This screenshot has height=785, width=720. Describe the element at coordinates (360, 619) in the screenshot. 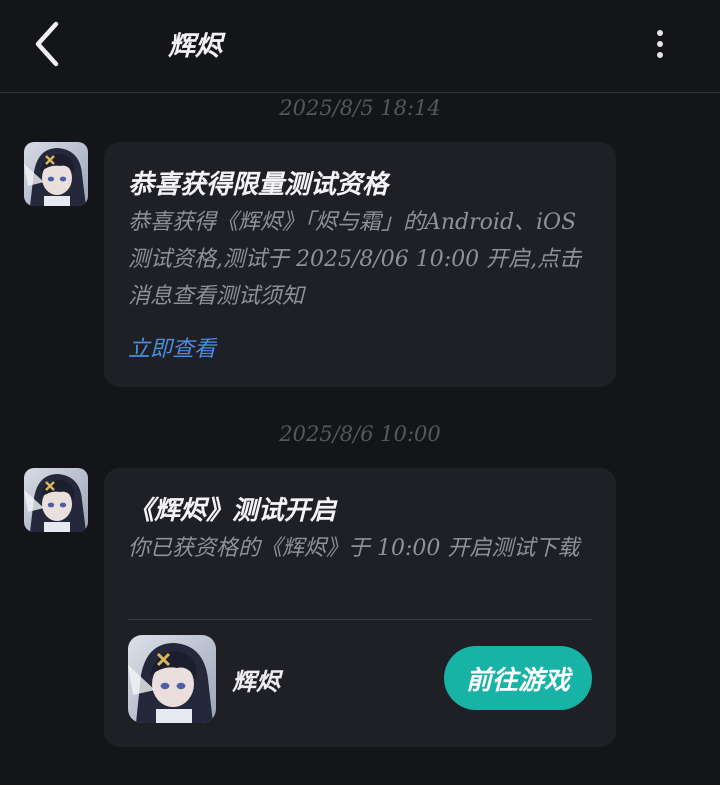

I see `divider` at that location.